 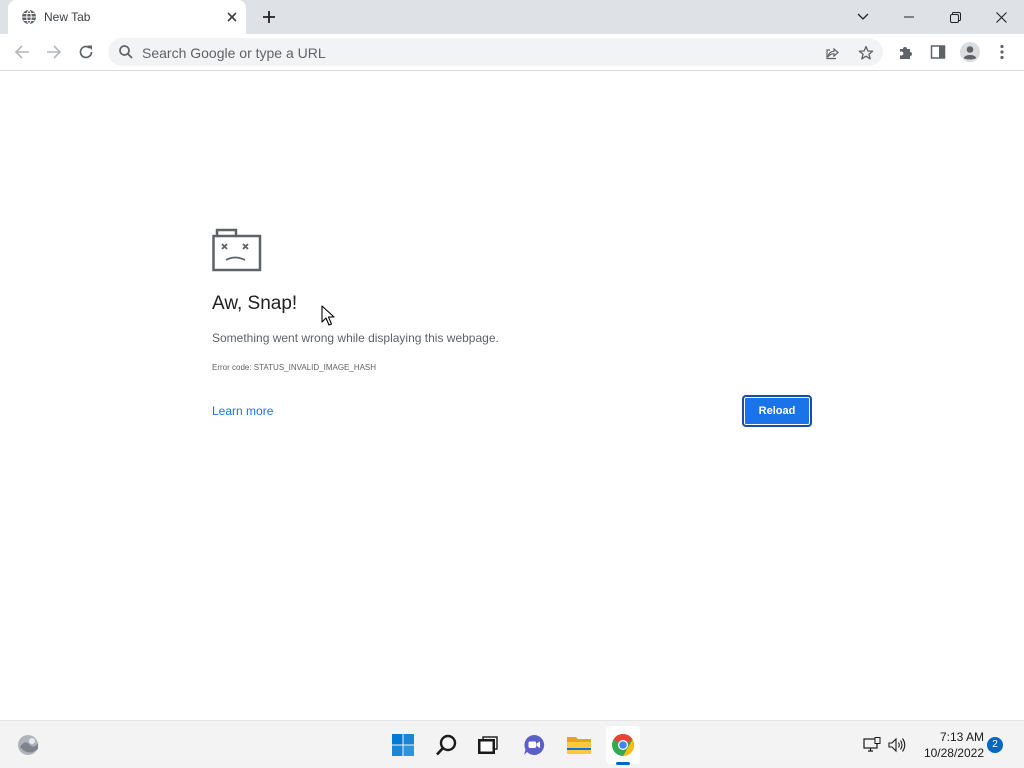 I want to click on chrome-button, so click(x=623, y=745).